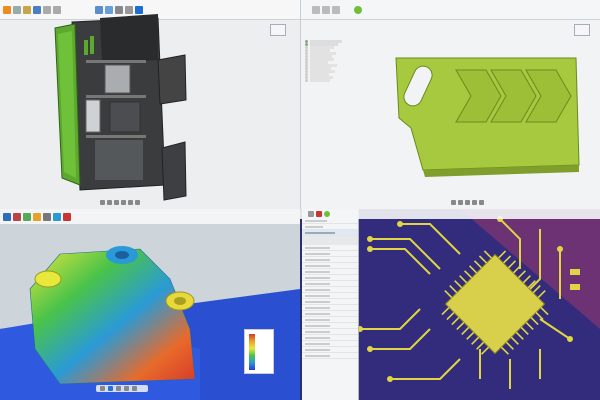 The height and width of the screenshot is (400, 600). Describe the element at coordinates (330, 304) in the screenshot. I see `results-panel` at that location.